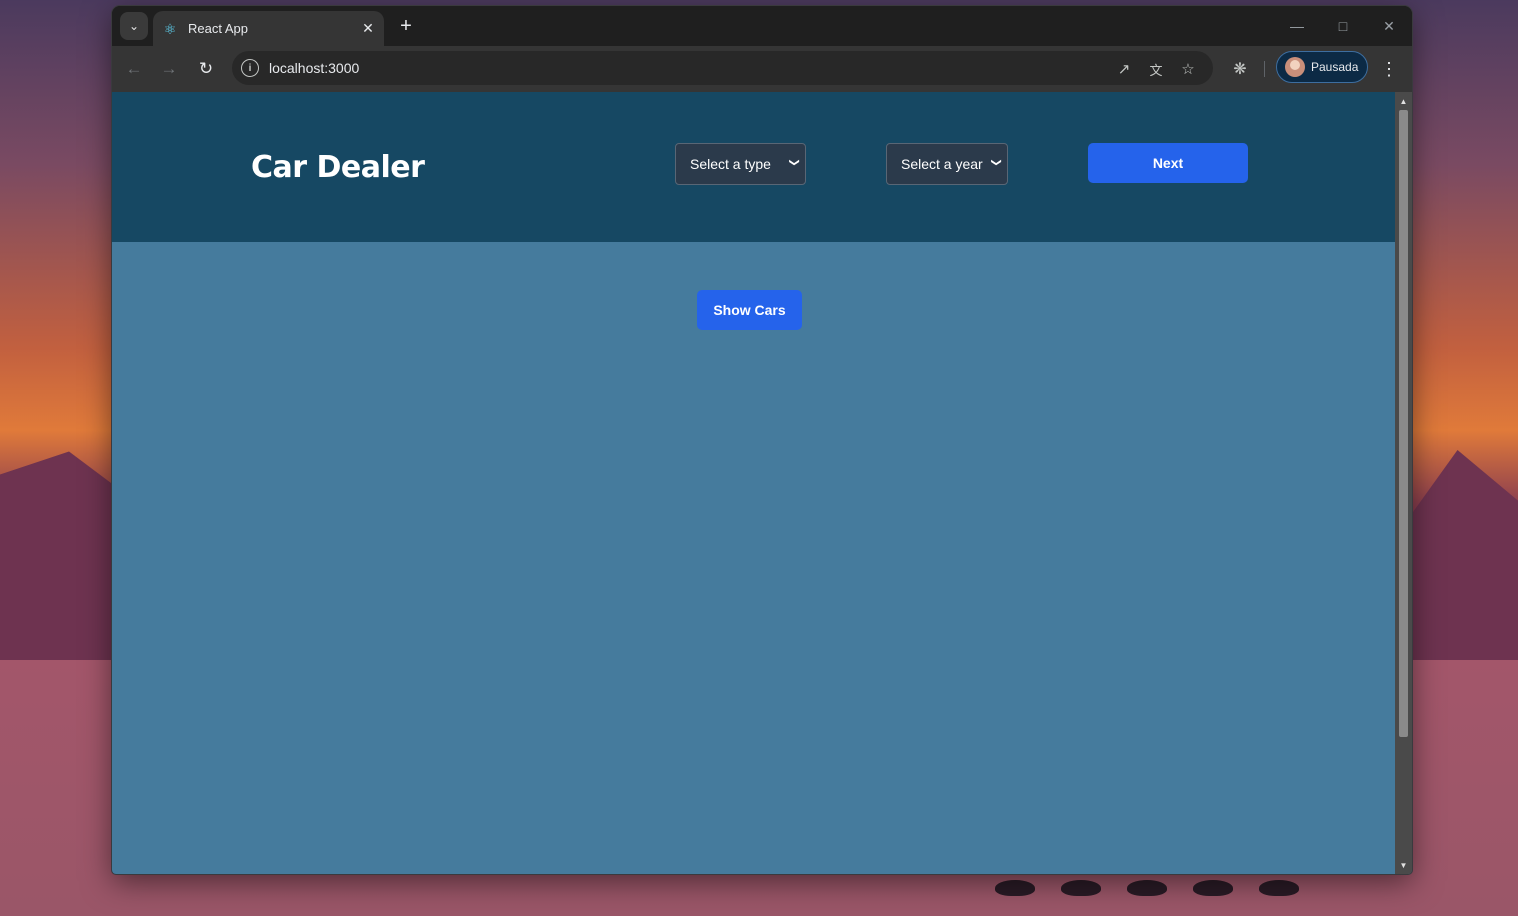 Image resolution: width=1518 pixels, height=916 pixels. I want to click on info-icon: i, so click(250, 68).